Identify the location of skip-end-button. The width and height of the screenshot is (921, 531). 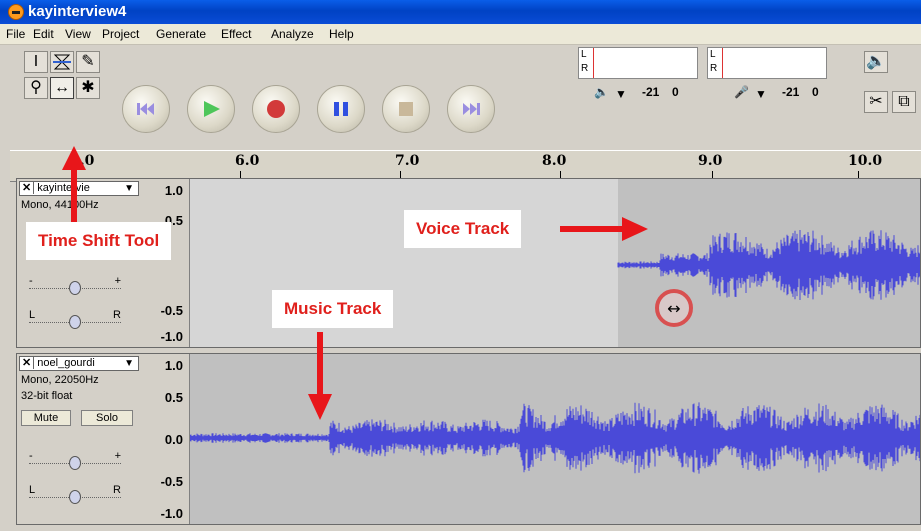
(471, 109).